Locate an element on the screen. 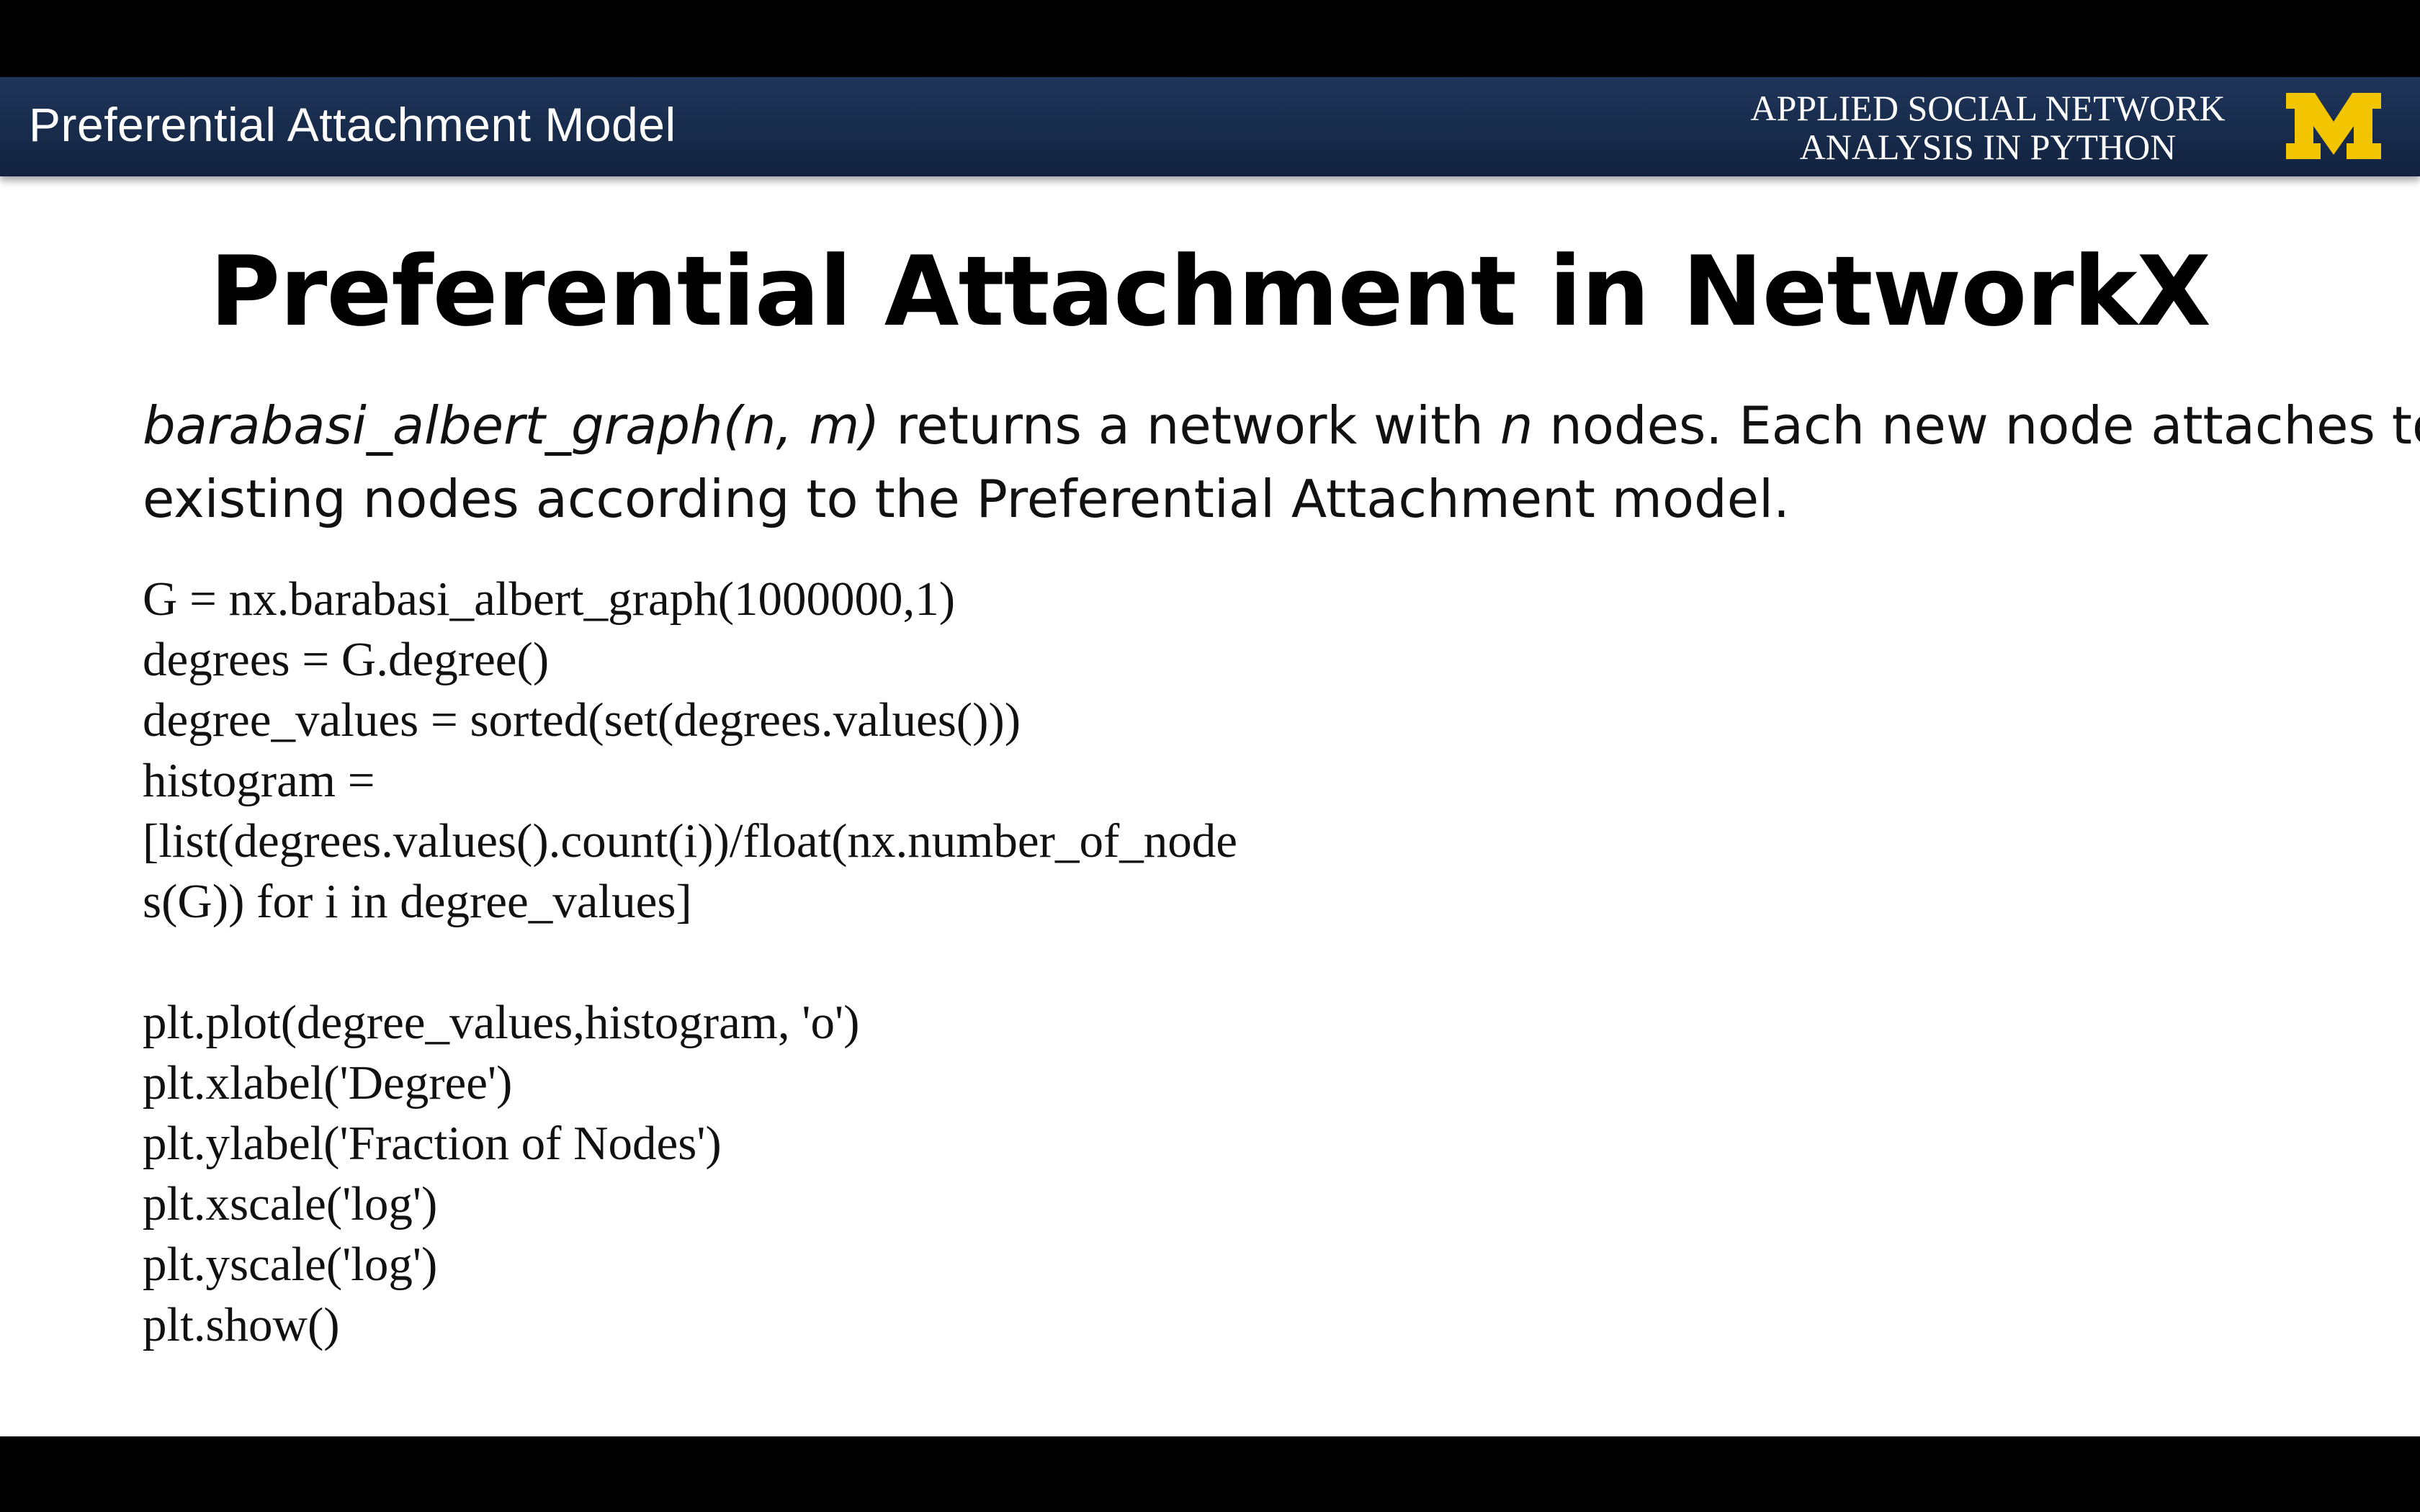 The image size is (2420, 1512). code-spacer is located at coordinates (690, 962).